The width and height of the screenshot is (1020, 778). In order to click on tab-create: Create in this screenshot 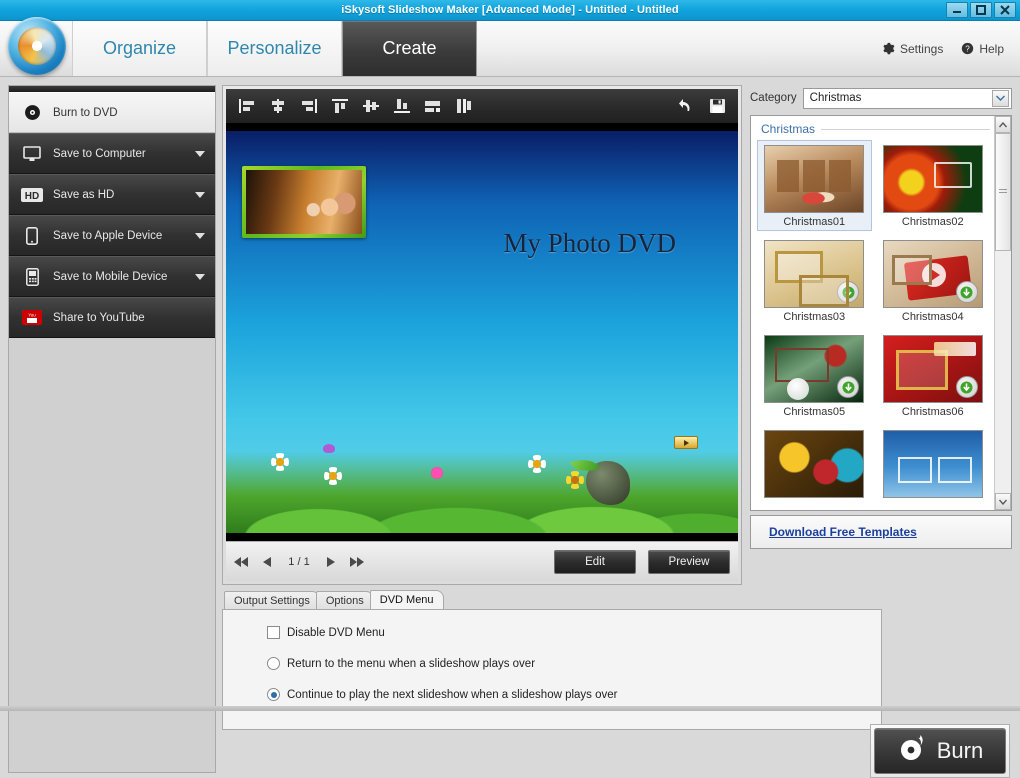, I will do `click(409, 48)`.